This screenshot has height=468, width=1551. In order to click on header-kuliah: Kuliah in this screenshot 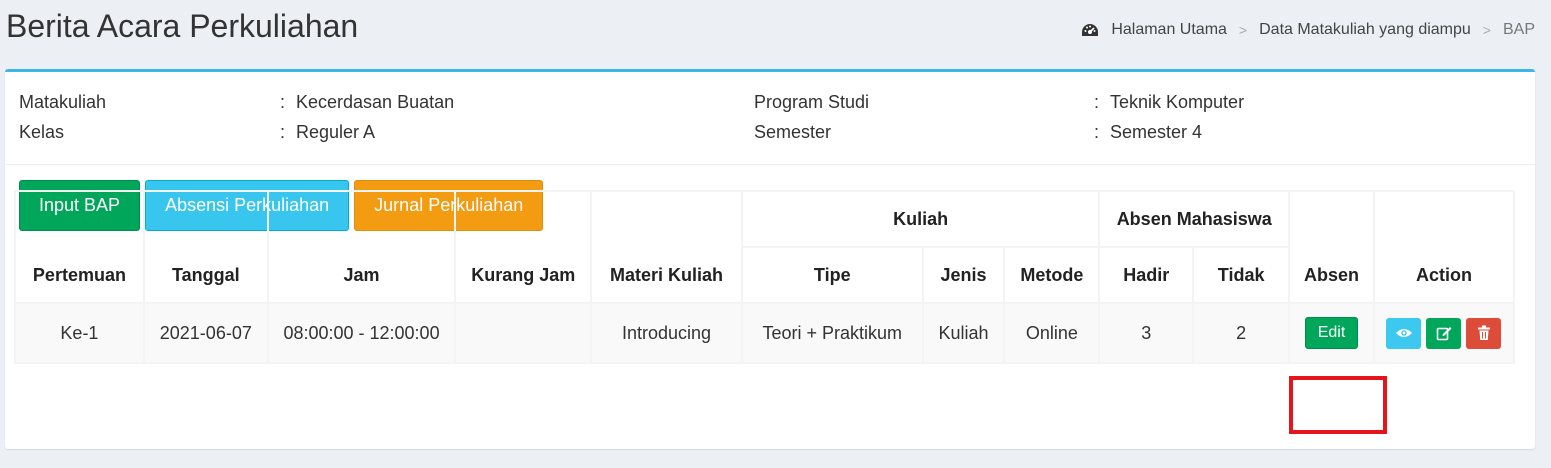, I will do `click(920, 219)`.